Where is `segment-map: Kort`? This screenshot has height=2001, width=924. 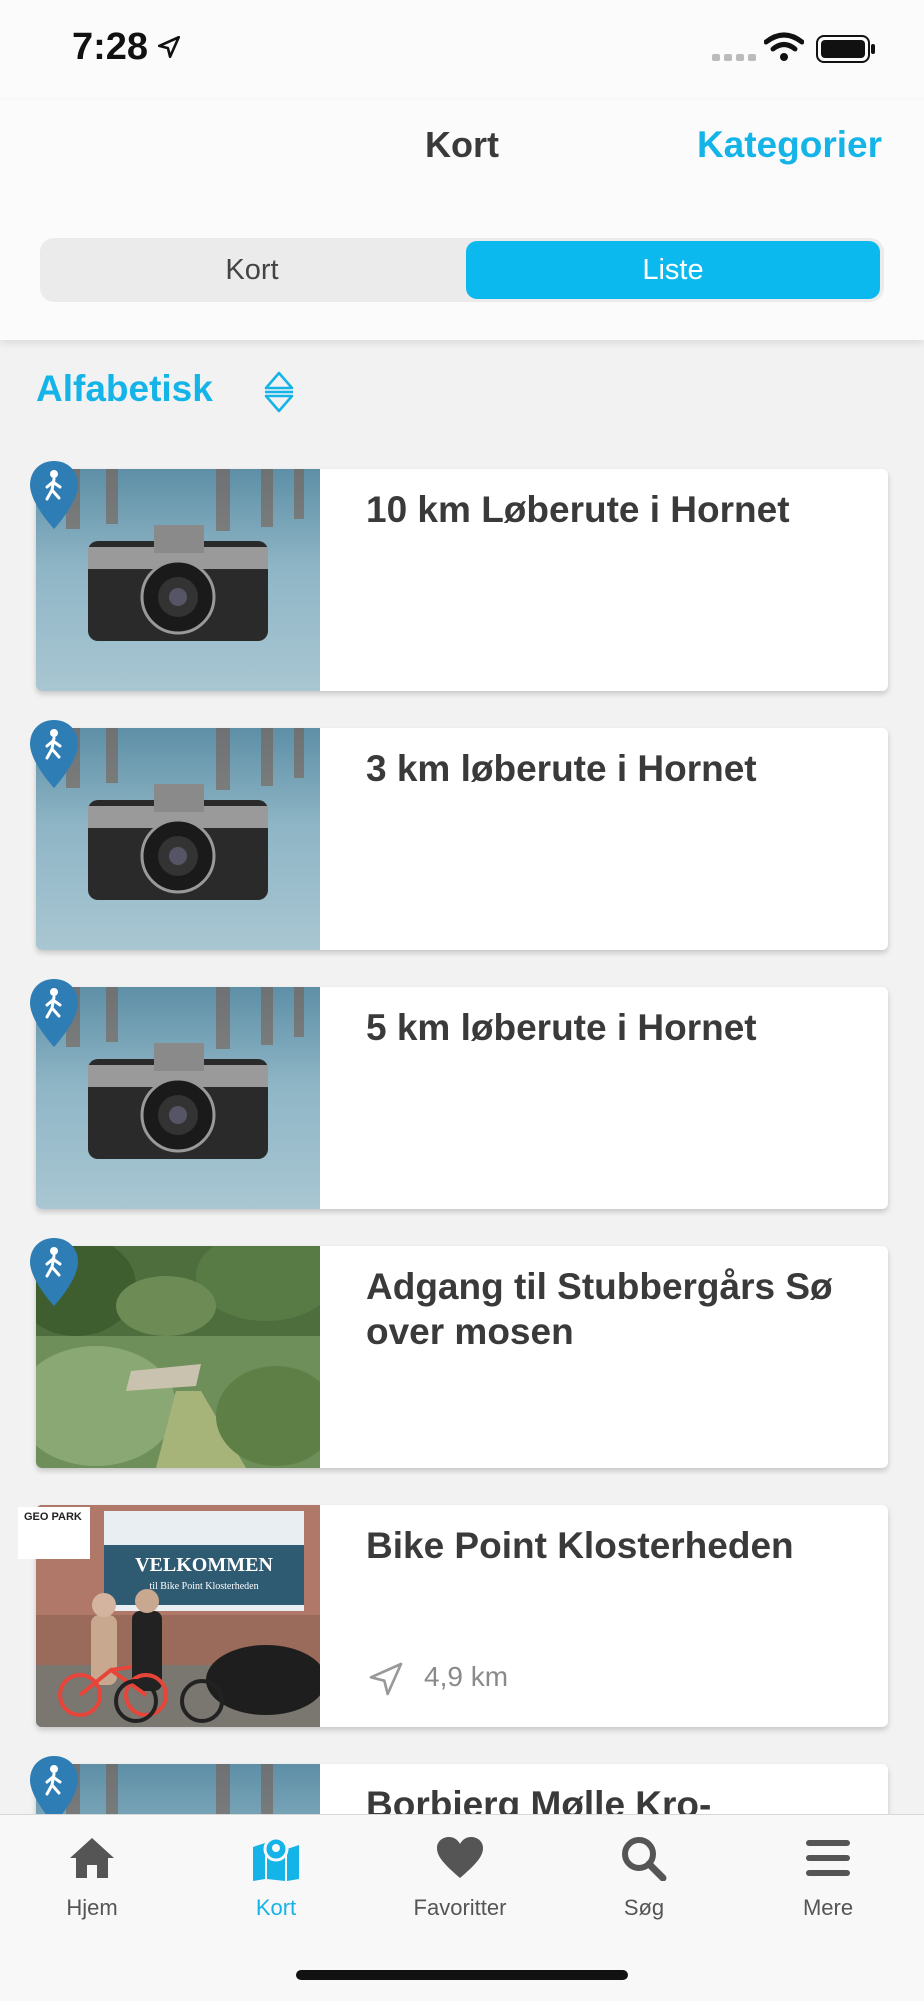 segment-map: Kort is located at coordinates (252, 270).